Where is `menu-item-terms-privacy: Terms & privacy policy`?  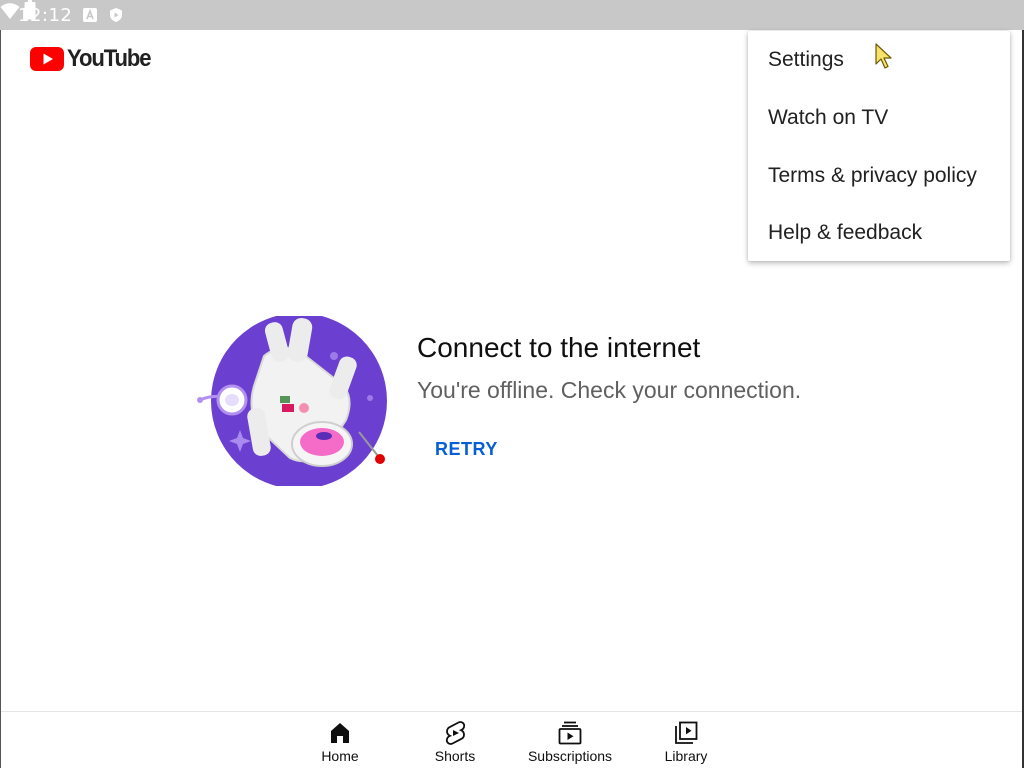
menu-item-terms-privacy: Terms & privacy policy is located at coordinates (879, 176).